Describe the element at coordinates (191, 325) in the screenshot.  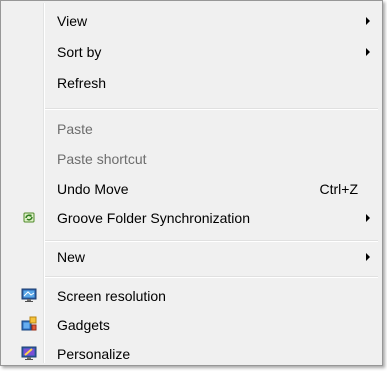
I see `menu-item-gadgets: Gadgets` at that location.